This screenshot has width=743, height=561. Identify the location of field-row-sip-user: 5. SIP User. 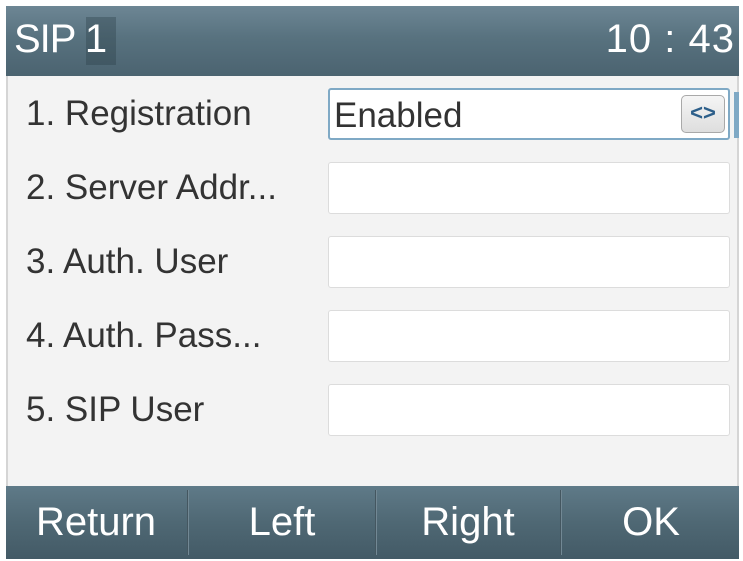
(373, 411).